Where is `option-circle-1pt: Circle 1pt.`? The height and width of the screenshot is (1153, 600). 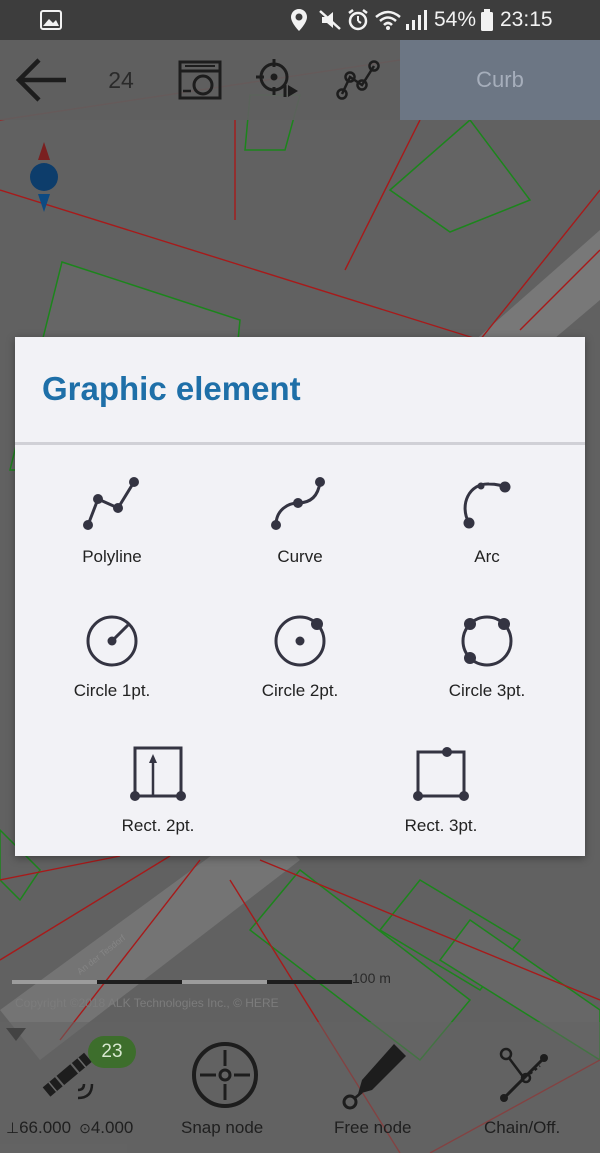
option-circle-1pt: Circle 1pt. is located at coordinates (112, 664).